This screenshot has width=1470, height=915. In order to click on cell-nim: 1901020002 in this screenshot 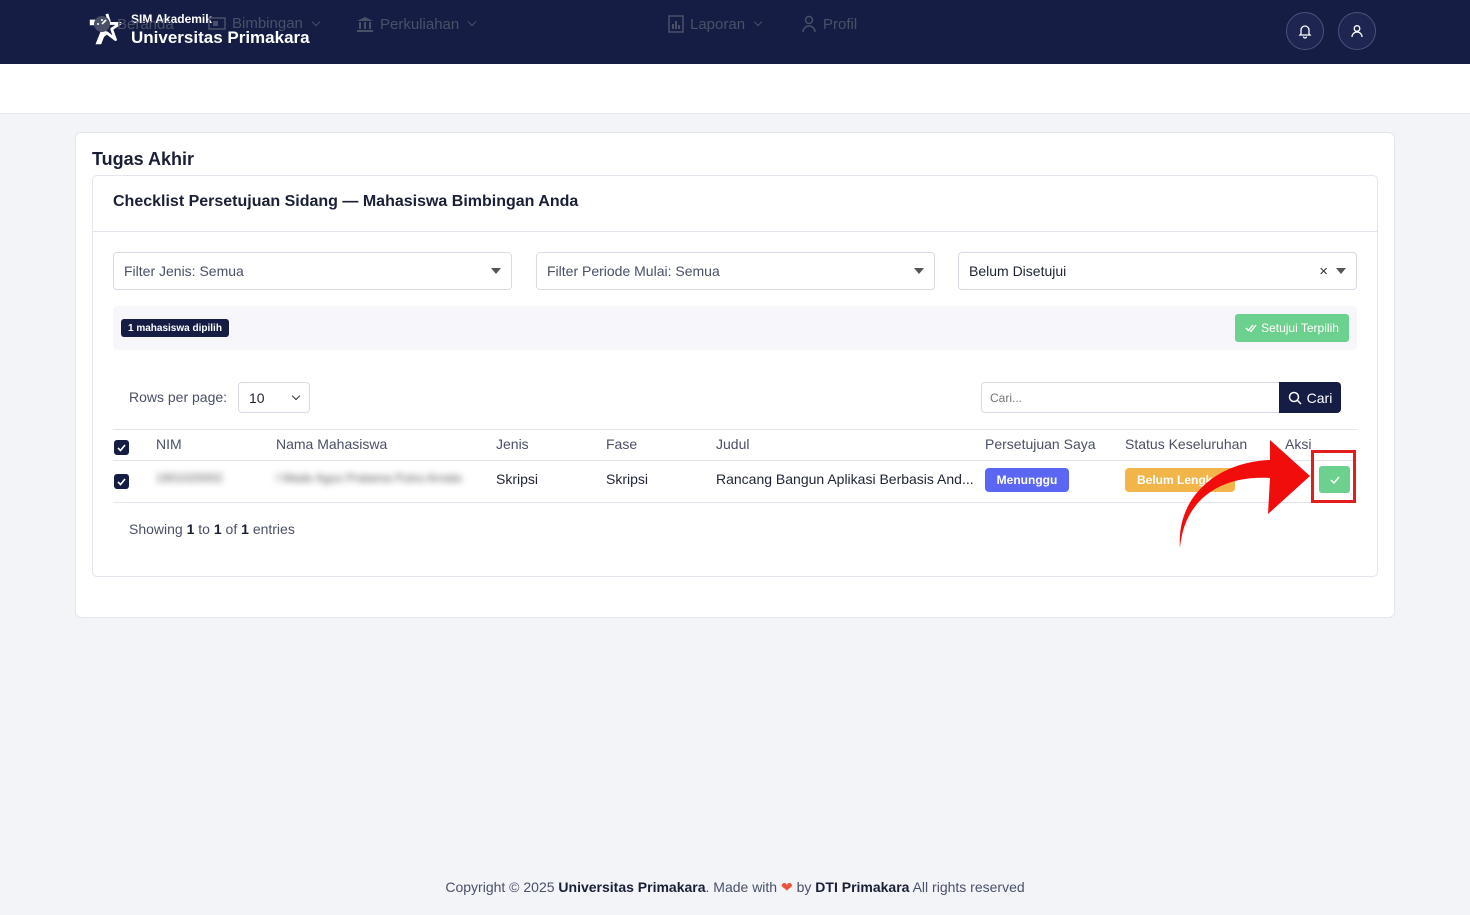, I will do `click(189, 478)`.